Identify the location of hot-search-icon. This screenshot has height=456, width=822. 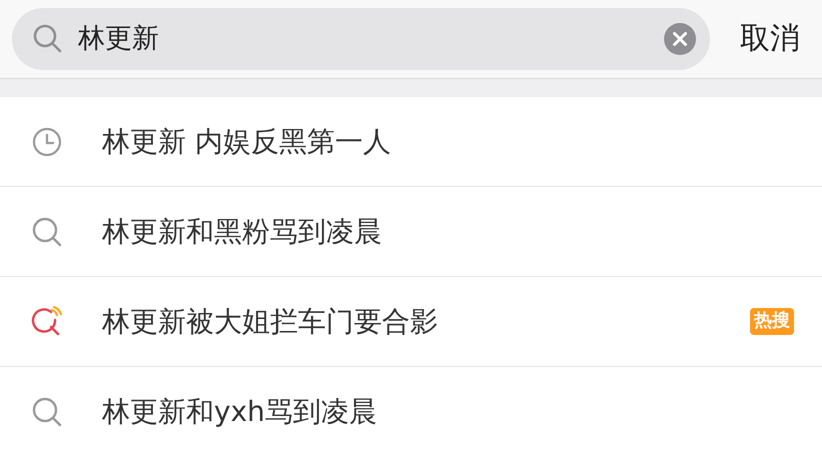
(46, 322).